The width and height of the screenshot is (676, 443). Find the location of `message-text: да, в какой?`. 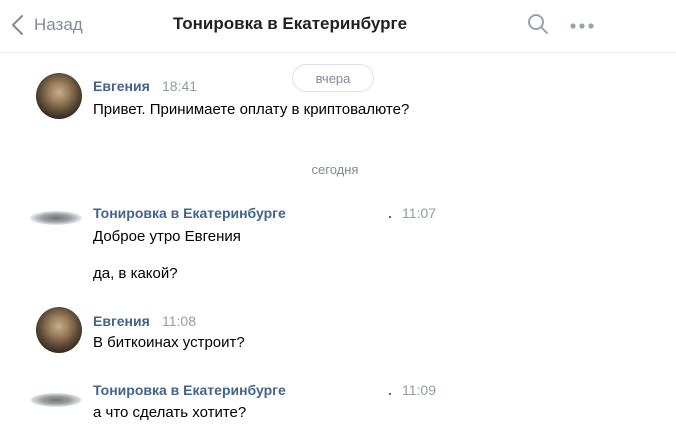

message-text: да, в какой? is located at coordinates (135, 273).